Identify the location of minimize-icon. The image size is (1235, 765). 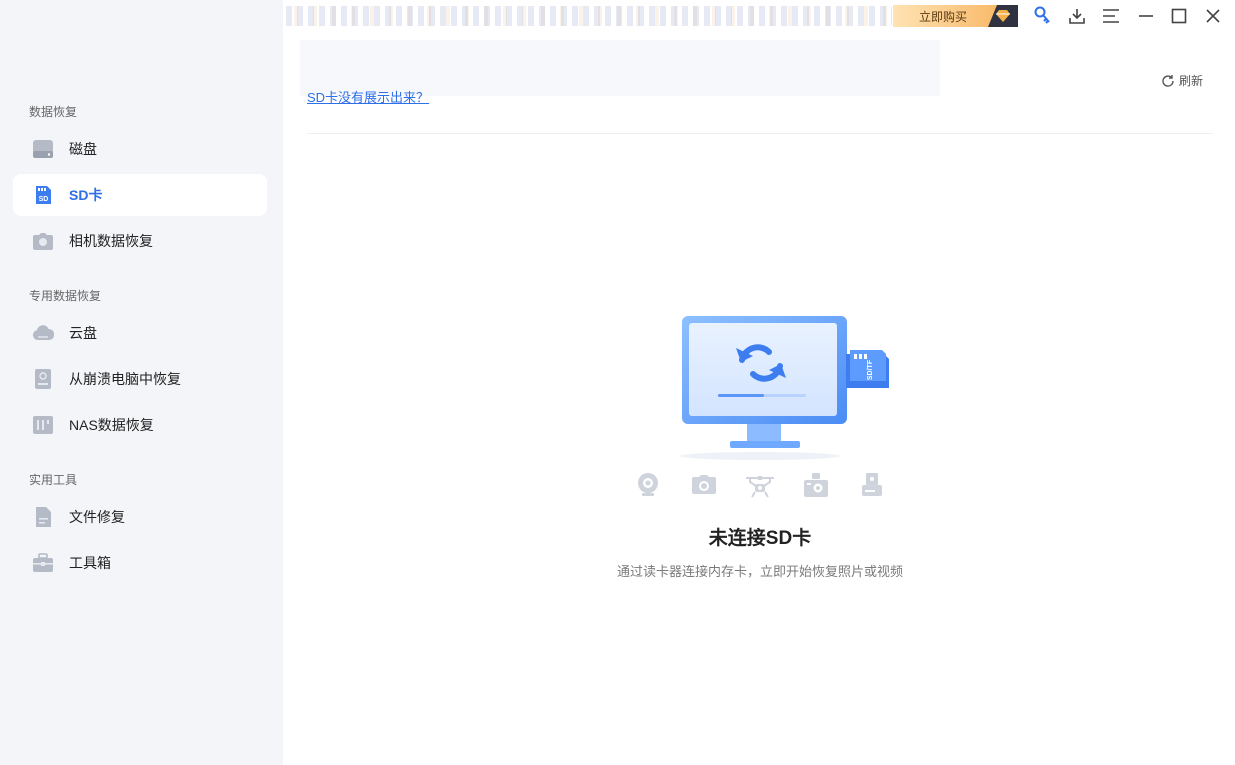
(1146, 16).